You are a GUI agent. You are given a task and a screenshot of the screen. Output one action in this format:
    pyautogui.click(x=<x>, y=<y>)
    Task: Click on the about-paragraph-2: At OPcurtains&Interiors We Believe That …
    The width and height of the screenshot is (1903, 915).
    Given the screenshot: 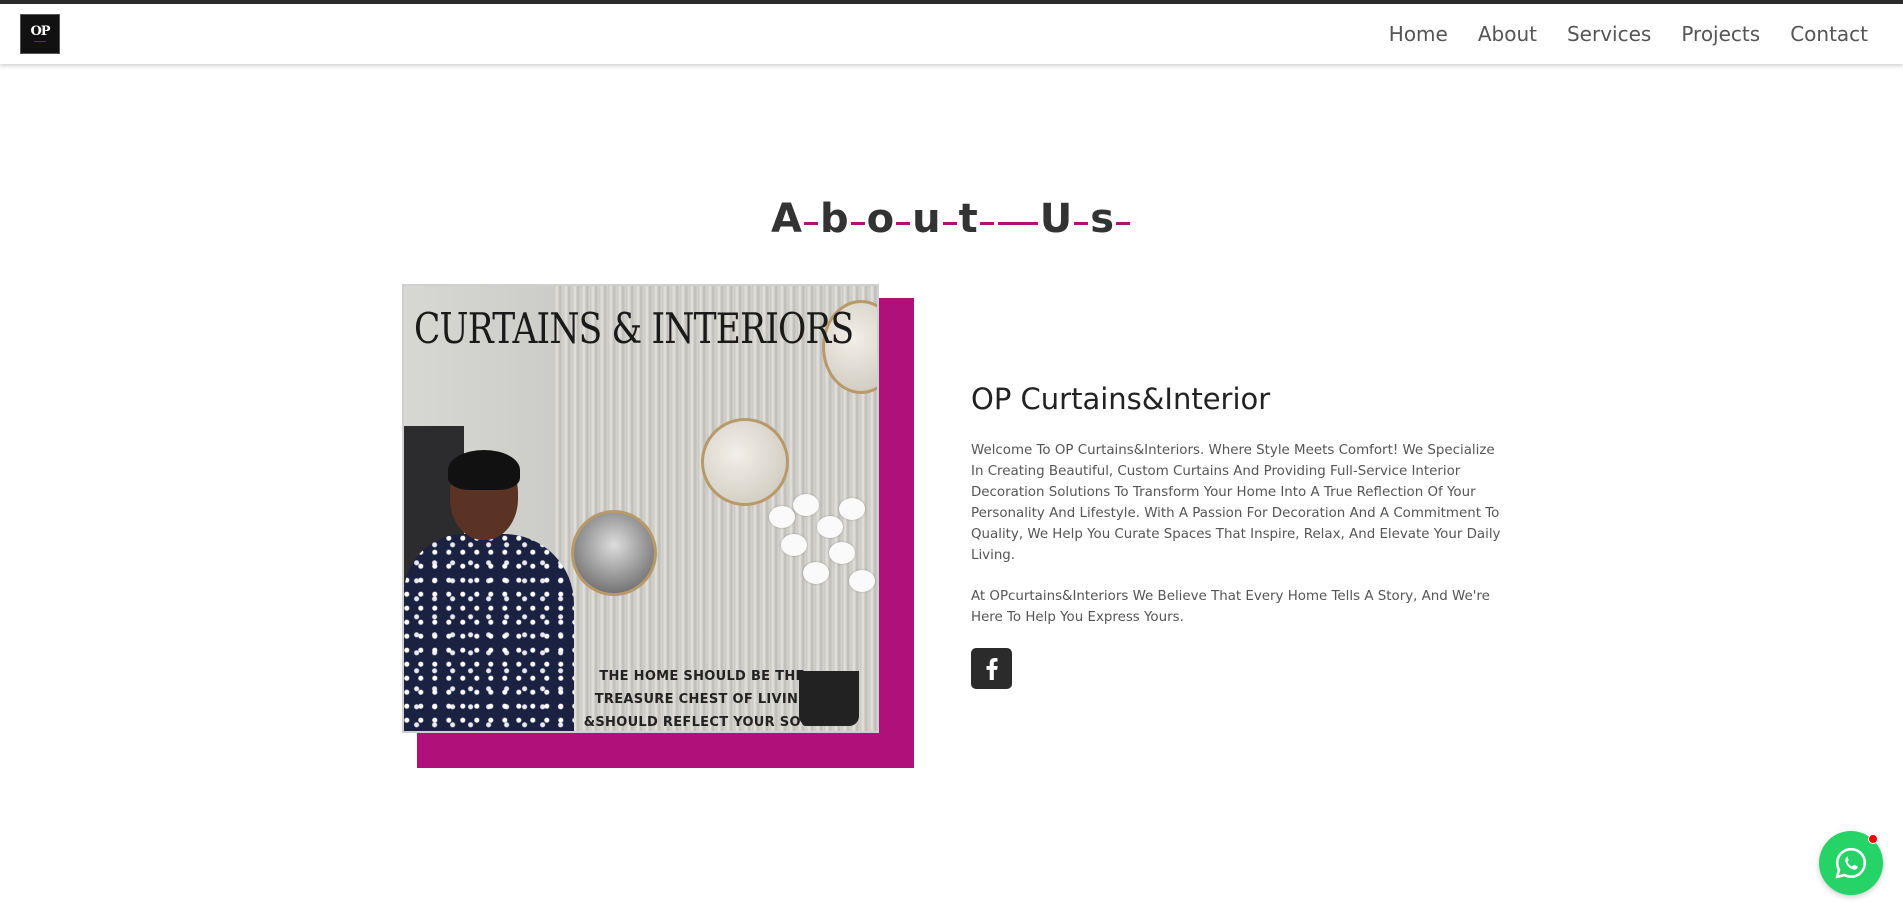 What is the action you would take?
    pyautogui.click(x=1230, y=607)
    